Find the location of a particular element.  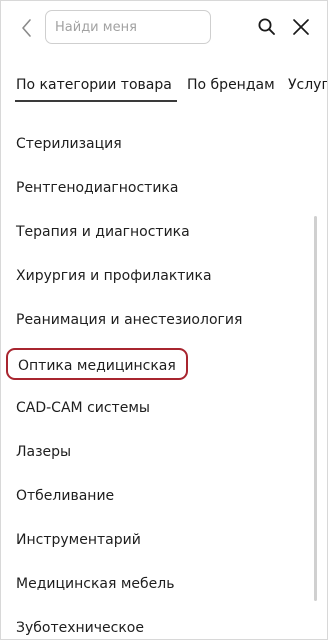

active-tab-underline is located at coordinates (96, 101).